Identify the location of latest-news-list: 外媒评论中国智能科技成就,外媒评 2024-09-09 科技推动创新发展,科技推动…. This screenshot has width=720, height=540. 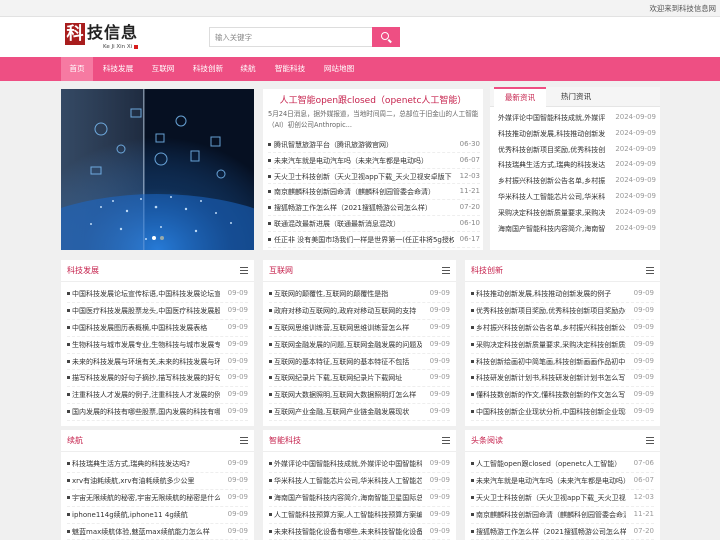
(577, 174).